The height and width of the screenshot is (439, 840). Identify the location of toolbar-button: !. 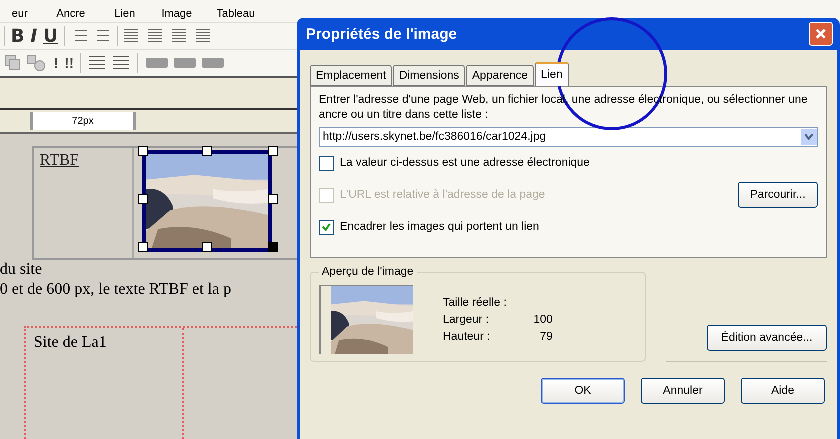
(56, 63).